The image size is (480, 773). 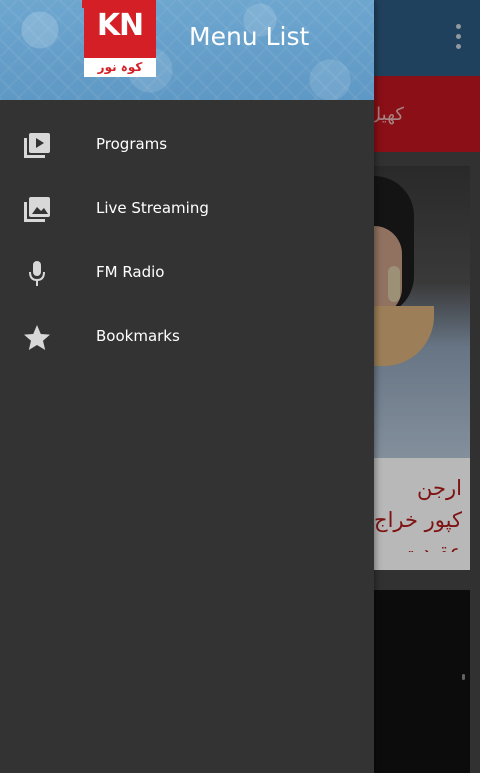 What do you see at coordinates (37, 274) in the screenshot?
I see `microphone-icon` at bounding box center [37, 274].